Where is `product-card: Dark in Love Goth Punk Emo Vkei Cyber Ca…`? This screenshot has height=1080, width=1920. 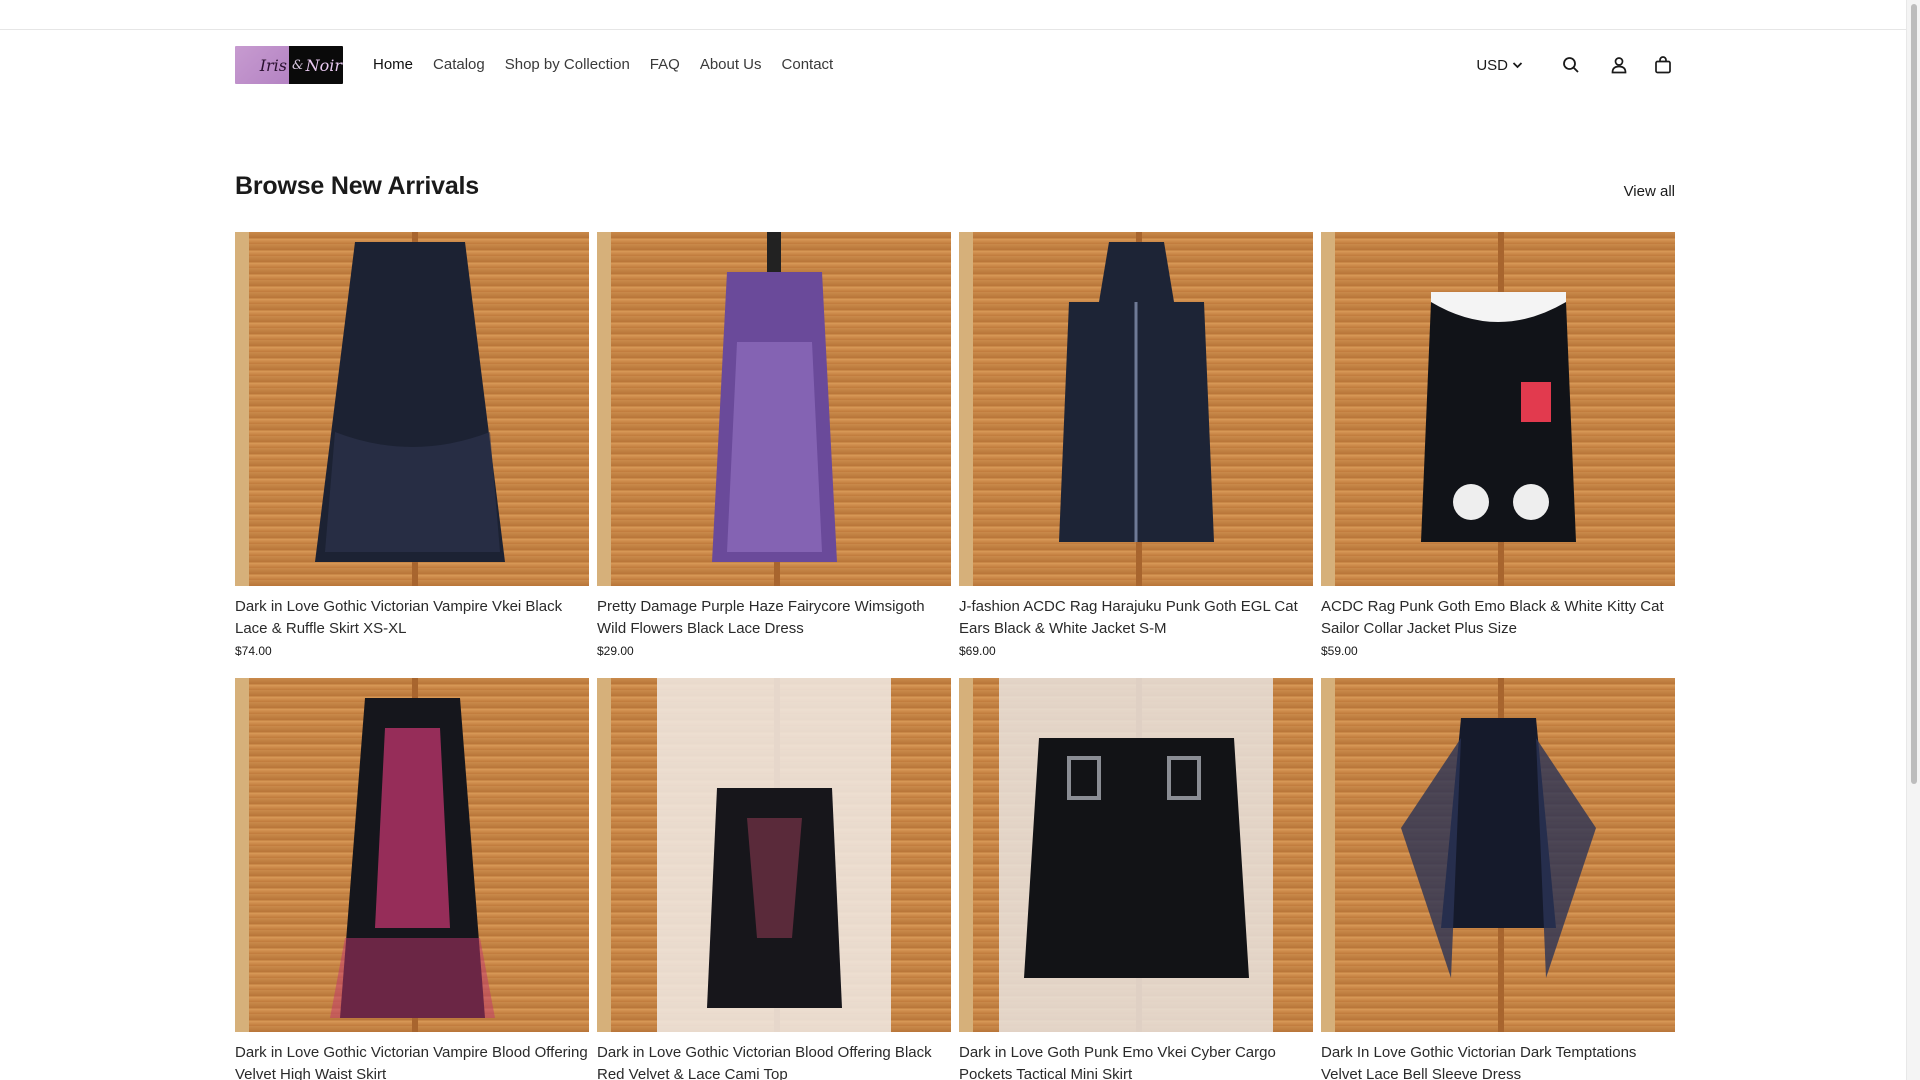 product-card: Dark in Love Goth Punk Emo Vkei Cyber Ca… is located at coordinates (1136, 879).